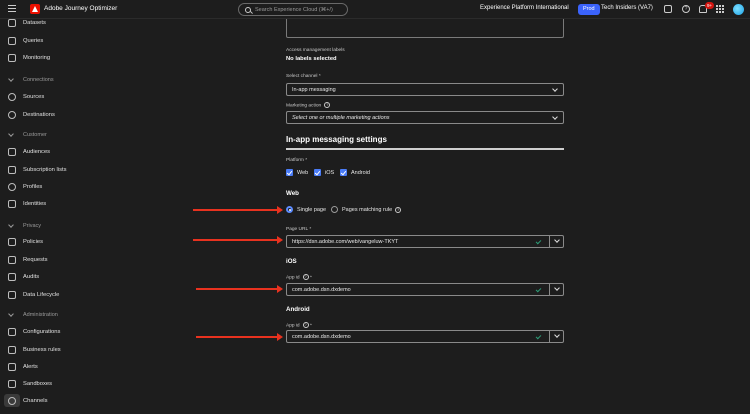 This screenshot has height=414, width=750. I want to click on android-app-id-value: com.adobe.dsn.dxdemo, so click(411, 337).